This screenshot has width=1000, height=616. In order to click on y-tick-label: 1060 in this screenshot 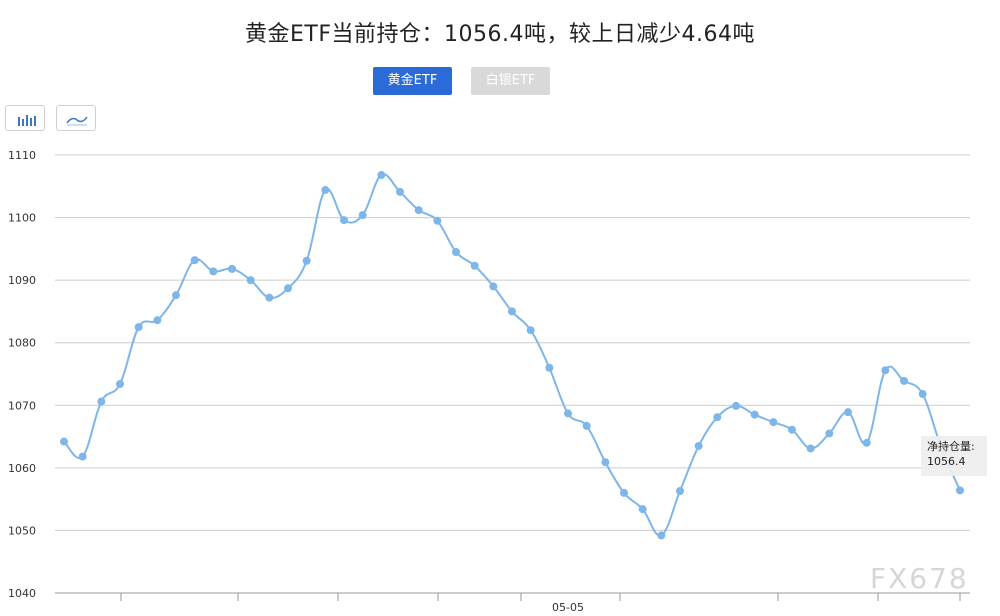, I will do `click(22, 468)`.